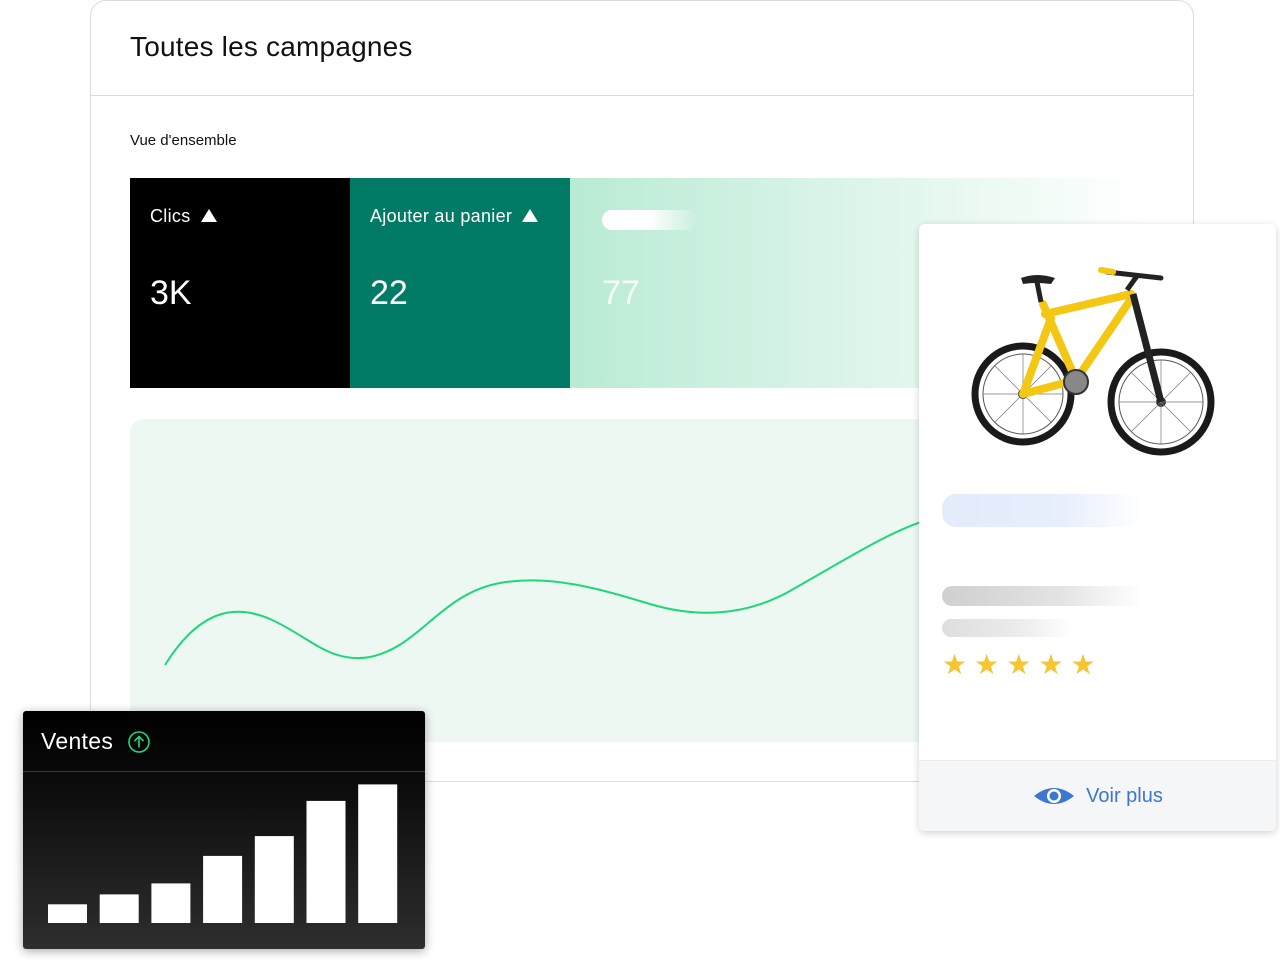 This screenshot has height=976, width=1280. Describe the element at coordinates (389, 293) in the screenshot. I see `metric-value: 22` at that location.